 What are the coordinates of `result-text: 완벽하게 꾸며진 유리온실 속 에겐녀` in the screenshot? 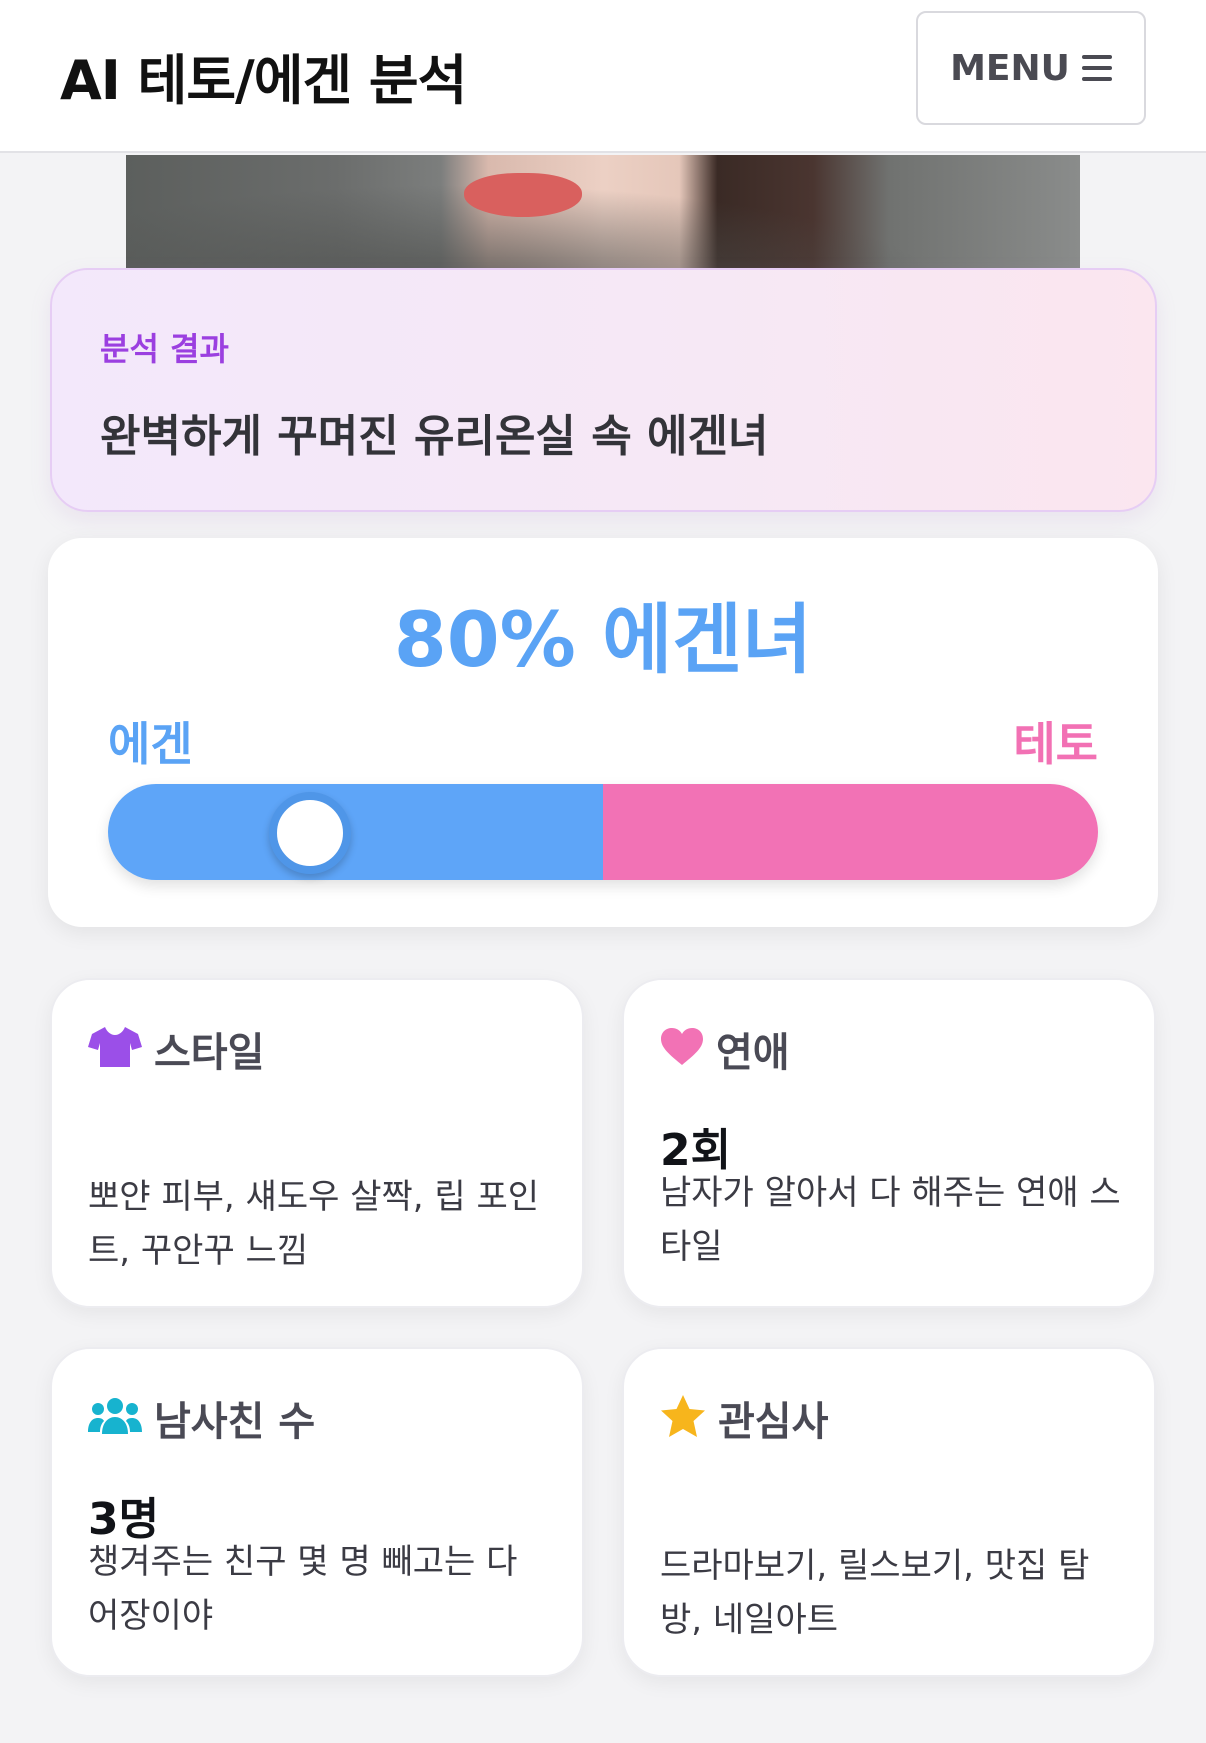 It's located at (434, 436).